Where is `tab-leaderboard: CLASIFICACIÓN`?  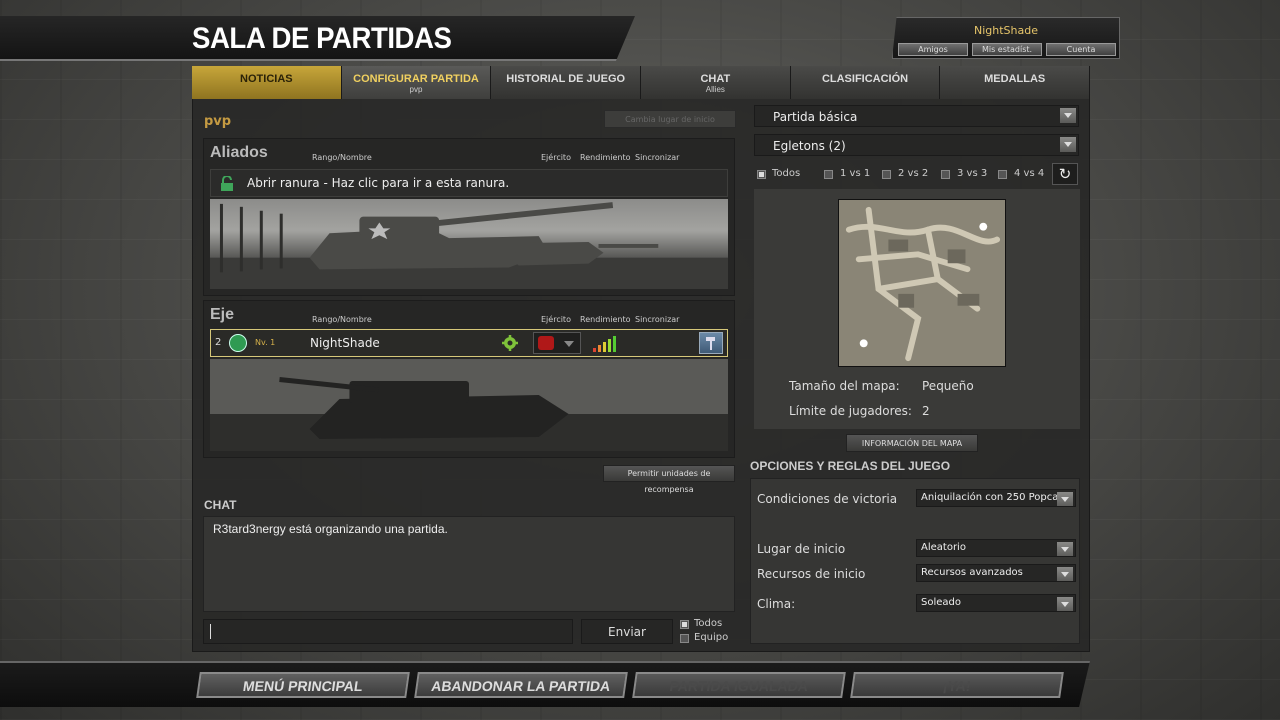 tab-leaderboard: CLASIFICACIÓN is located at coordinates (865, 82).